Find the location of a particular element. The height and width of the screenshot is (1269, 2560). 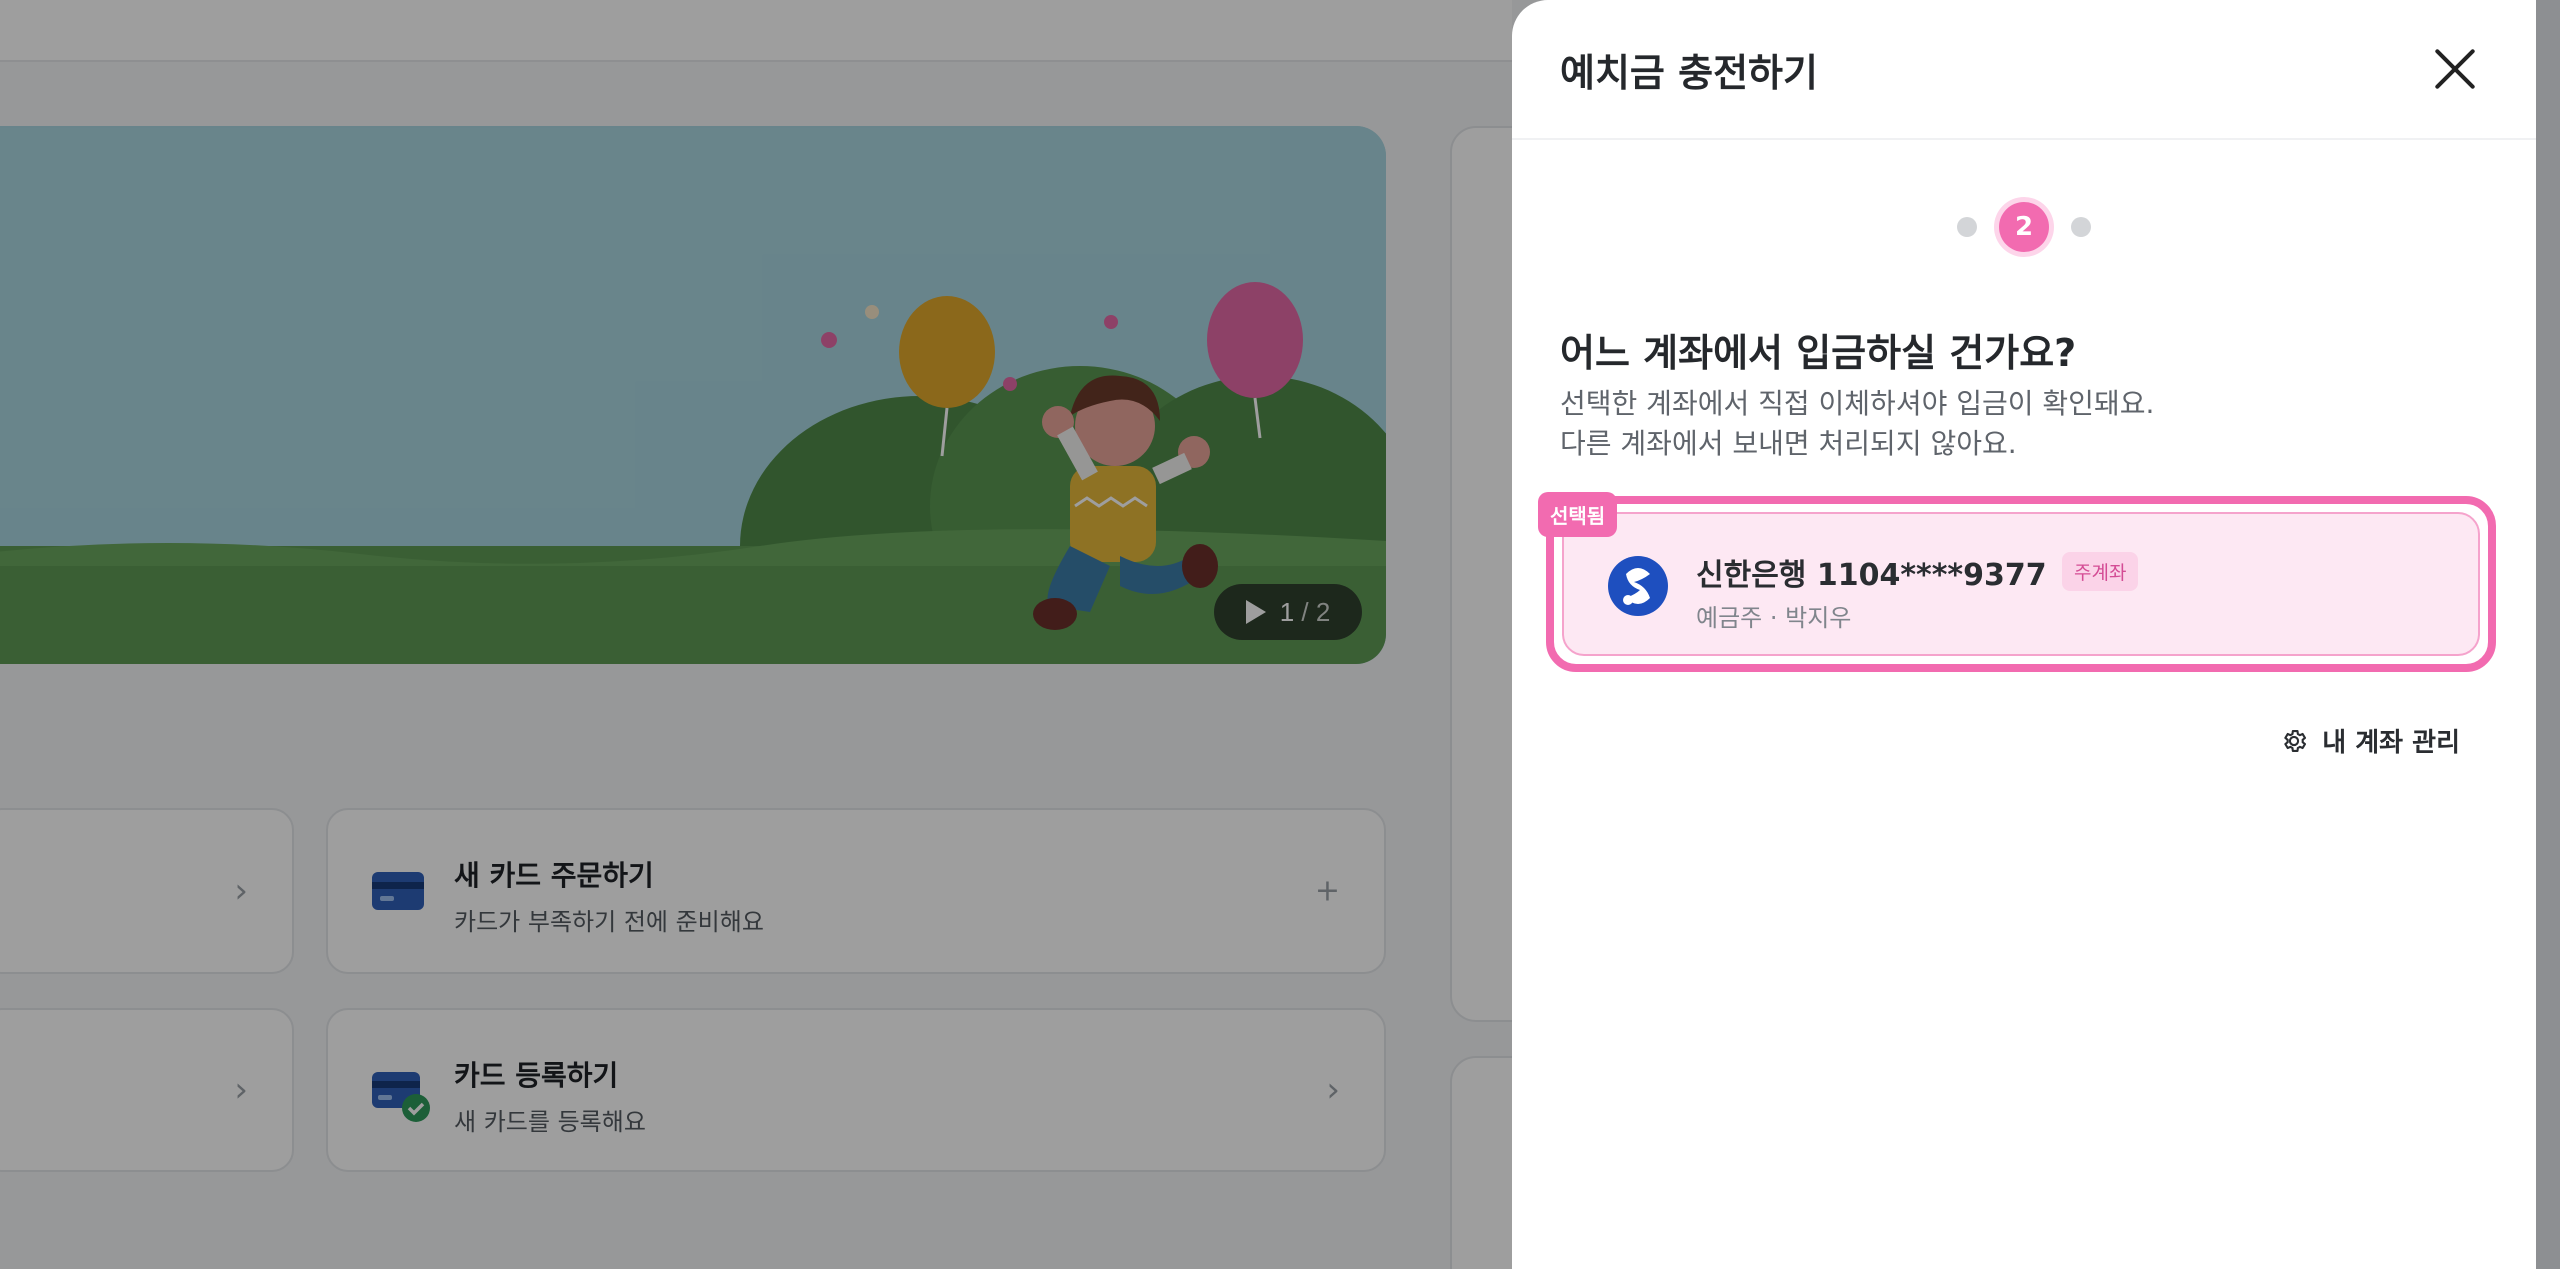

manage-accounts-label: 내 계좌 관리 is located at coordinates (2391, 743).